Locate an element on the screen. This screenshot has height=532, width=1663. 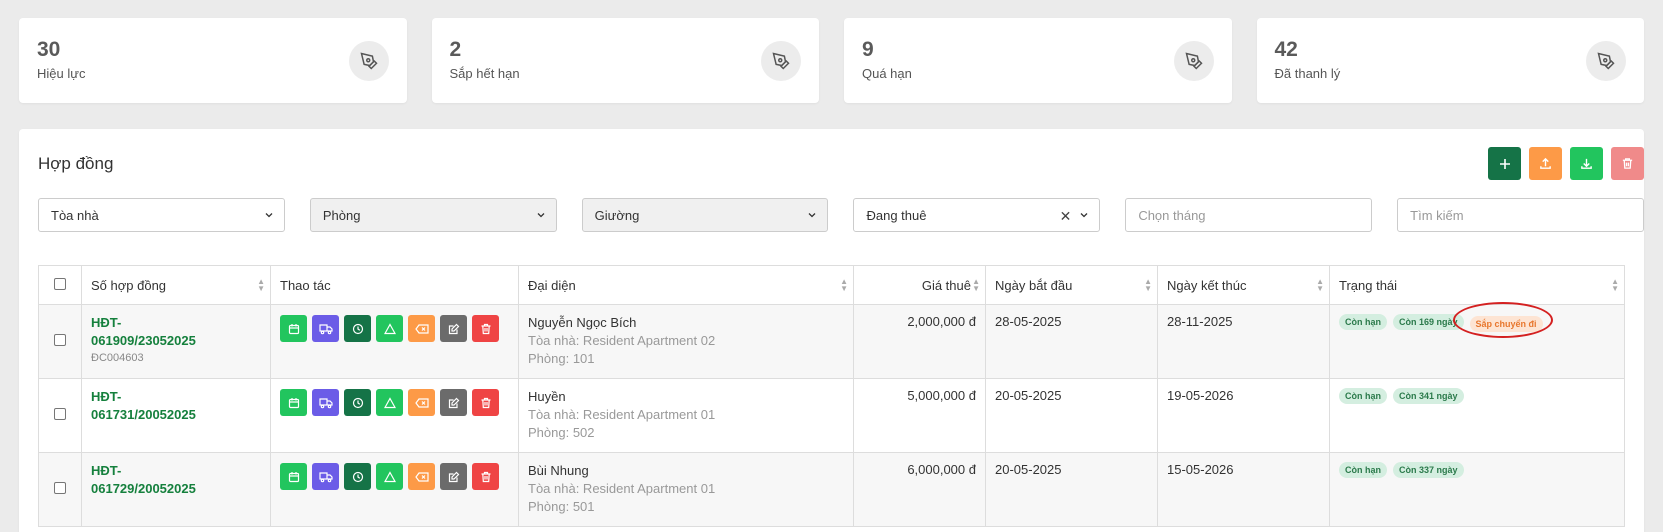
add-button is located at coordinates (1504, 163).